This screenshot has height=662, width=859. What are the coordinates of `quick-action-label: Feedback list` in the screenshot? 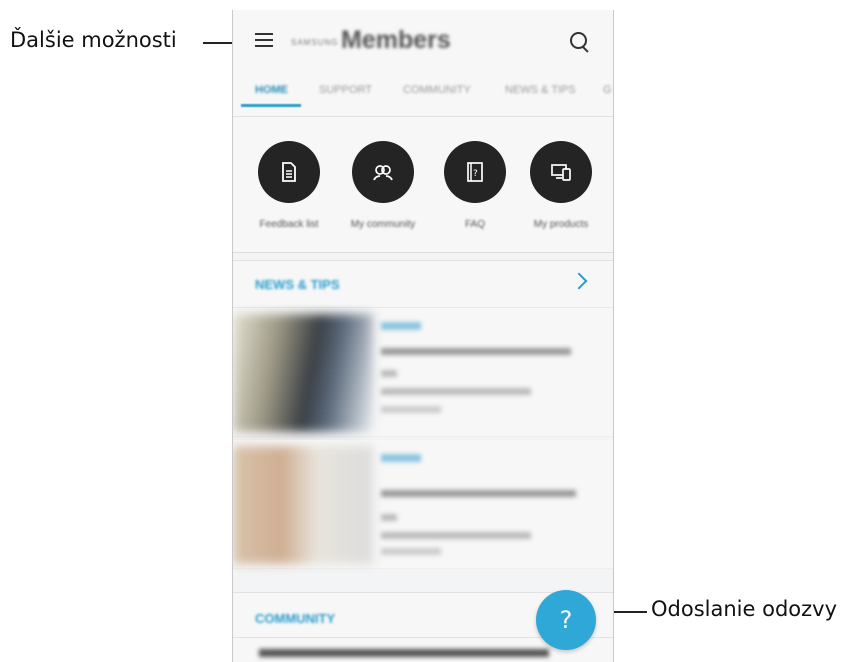 It's located at (289, 224).